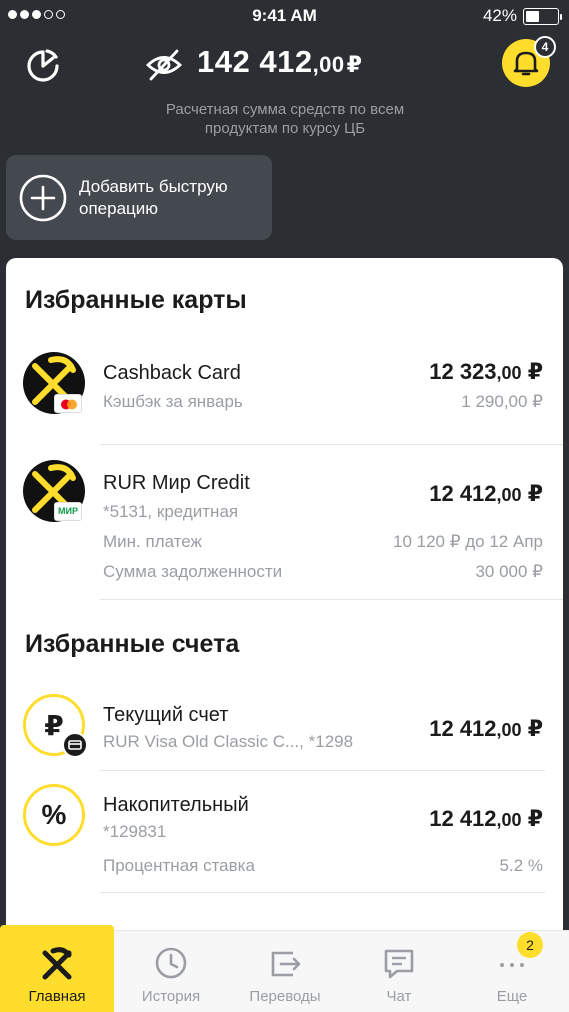 This screenshot has height=1012, width=569. What do you see at coordinates (399, 996) in the screenshot?
I see `tab-label: Чат` at bounding box center [399, 996].